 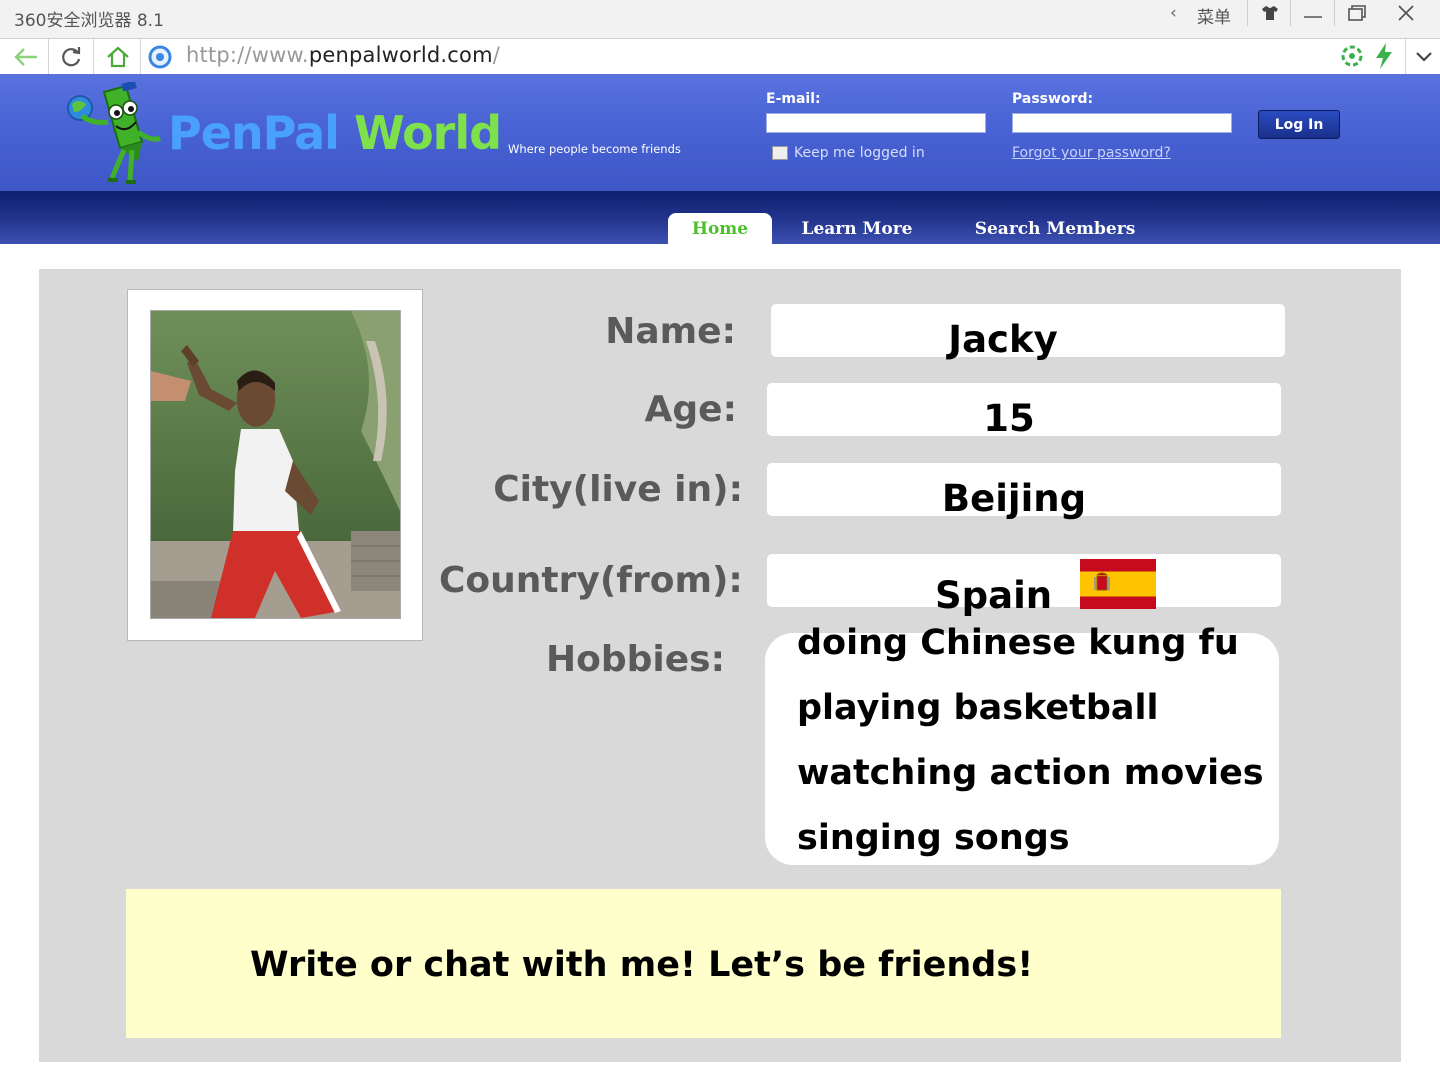 What do you see at coordinates (1018, 643) in the screenshot?
I see `hobby-item: doing Chinese kung fu` at bounding box center [1018, 643].